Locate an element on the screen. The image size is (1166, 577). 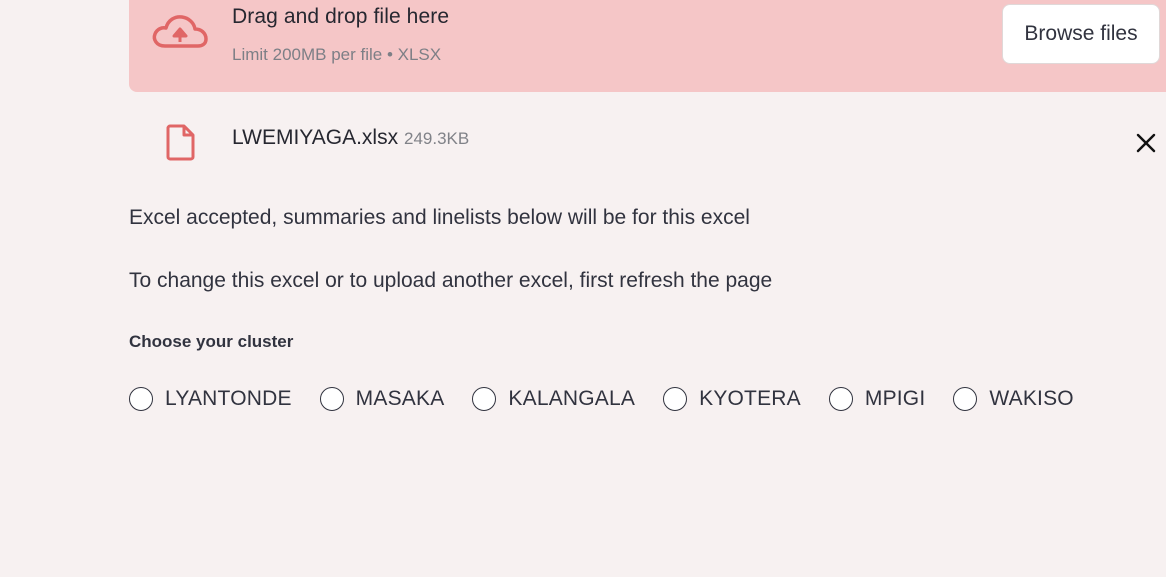
uploaded-file-size: 249.3KB is located at coordinates (437, 138).